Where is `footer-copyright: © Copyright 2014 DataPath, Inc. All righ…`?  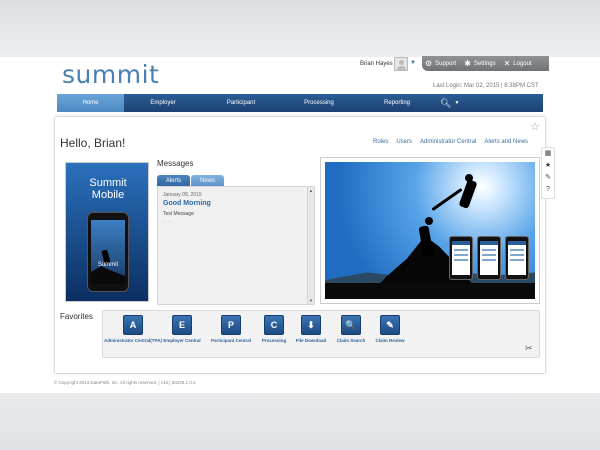
footer-copyright: © Copyright 2014 DataPath, Inc. All righ… is located at coordinates (125, 382).